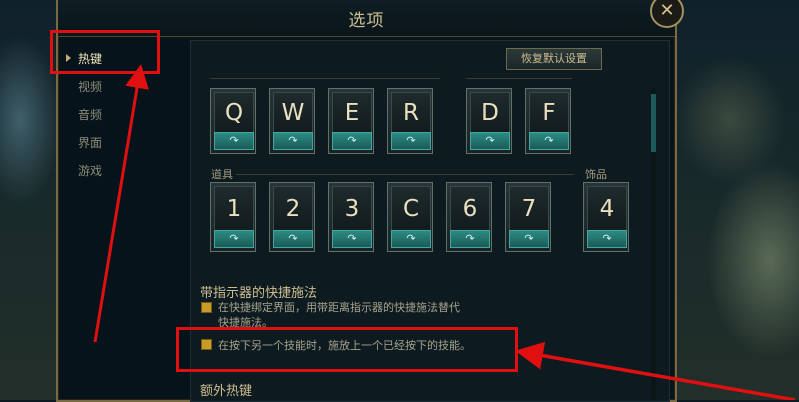  I want to click on hotkey-w: W ↷, so click(292, 121).